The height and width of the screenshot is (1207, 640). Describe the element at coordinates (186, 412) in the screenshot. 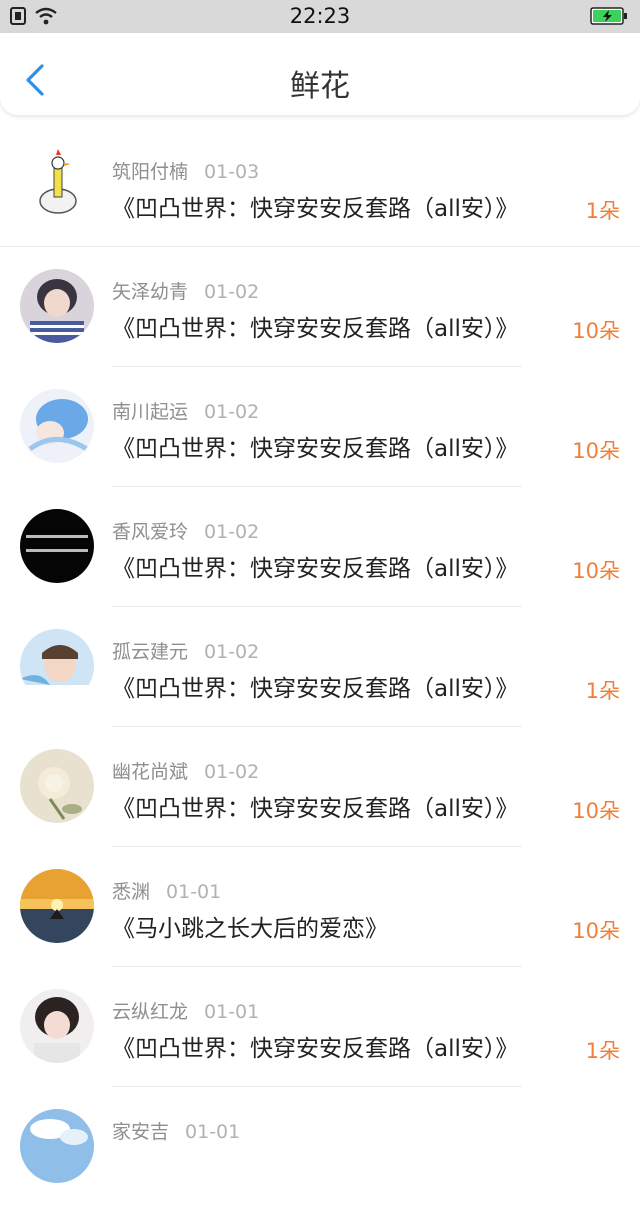

I see `sender-name: 南川起运 01-02` at that location.